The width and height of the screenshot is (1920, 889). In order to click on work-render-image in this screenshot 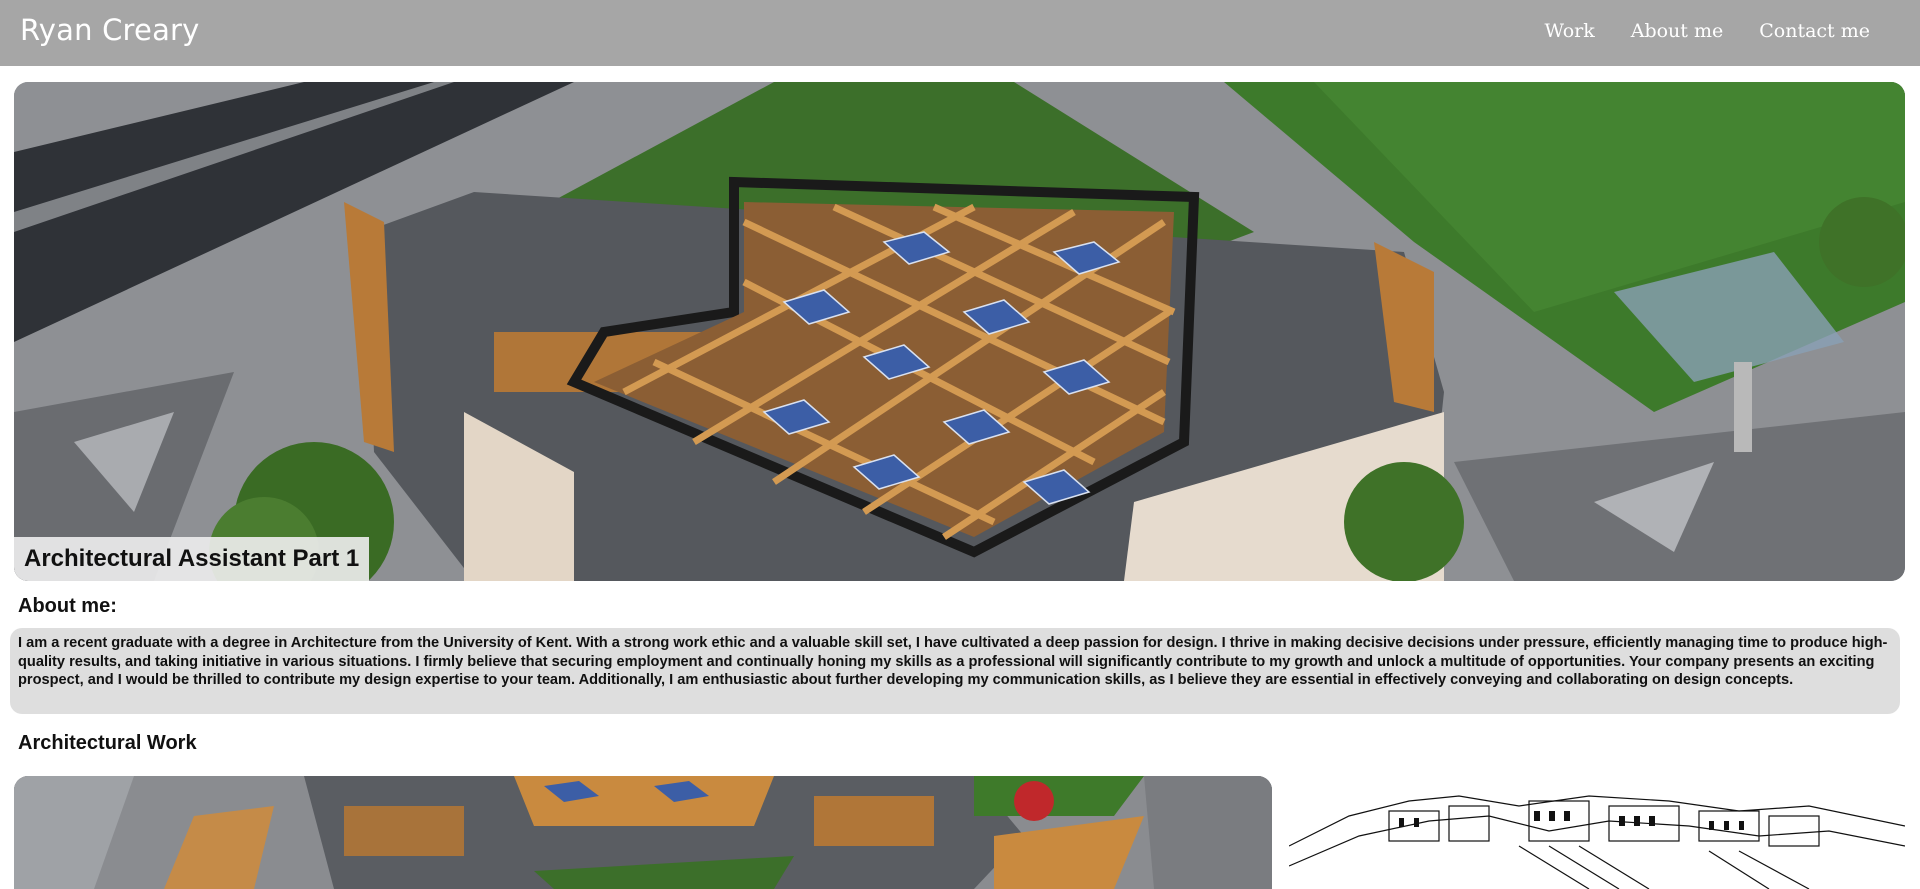, I will do `click(643, 832)`.